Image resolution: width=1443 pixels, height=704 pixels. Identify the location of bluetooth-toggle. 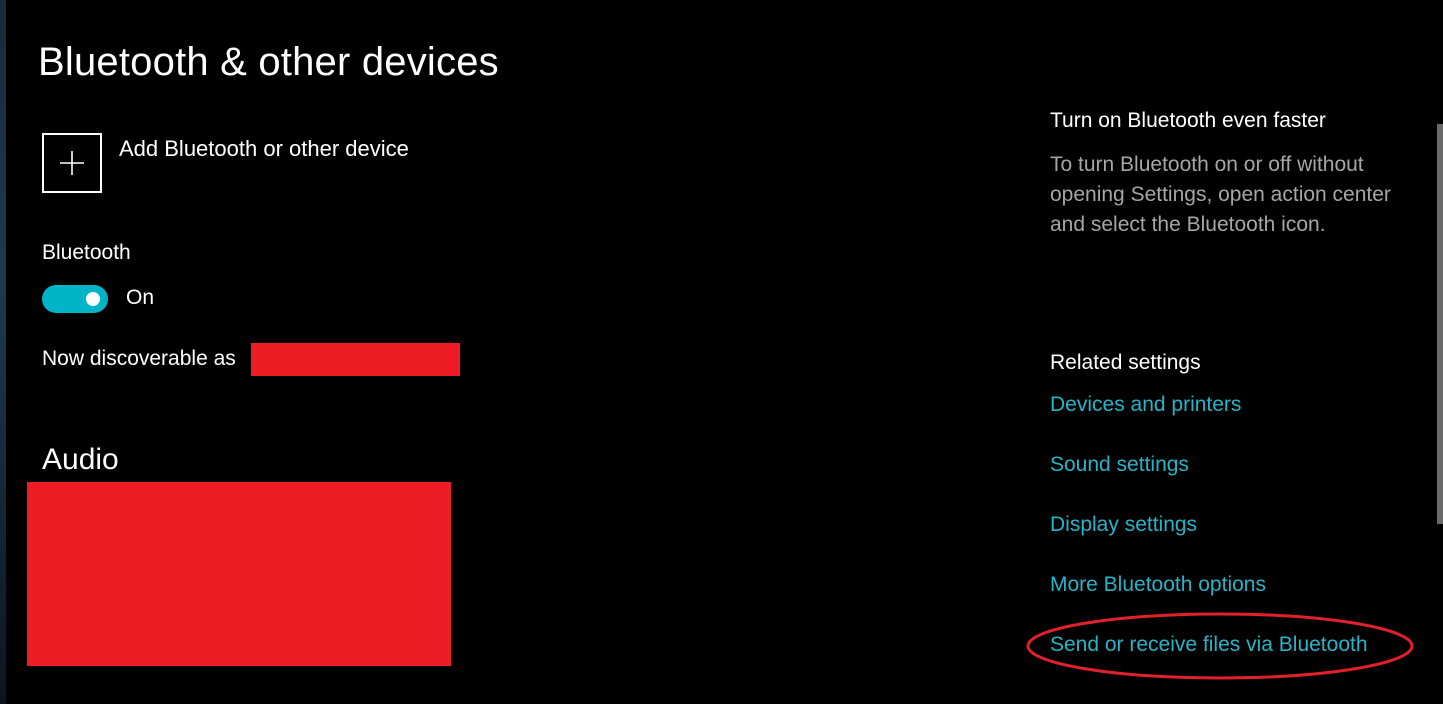
(75, 299).